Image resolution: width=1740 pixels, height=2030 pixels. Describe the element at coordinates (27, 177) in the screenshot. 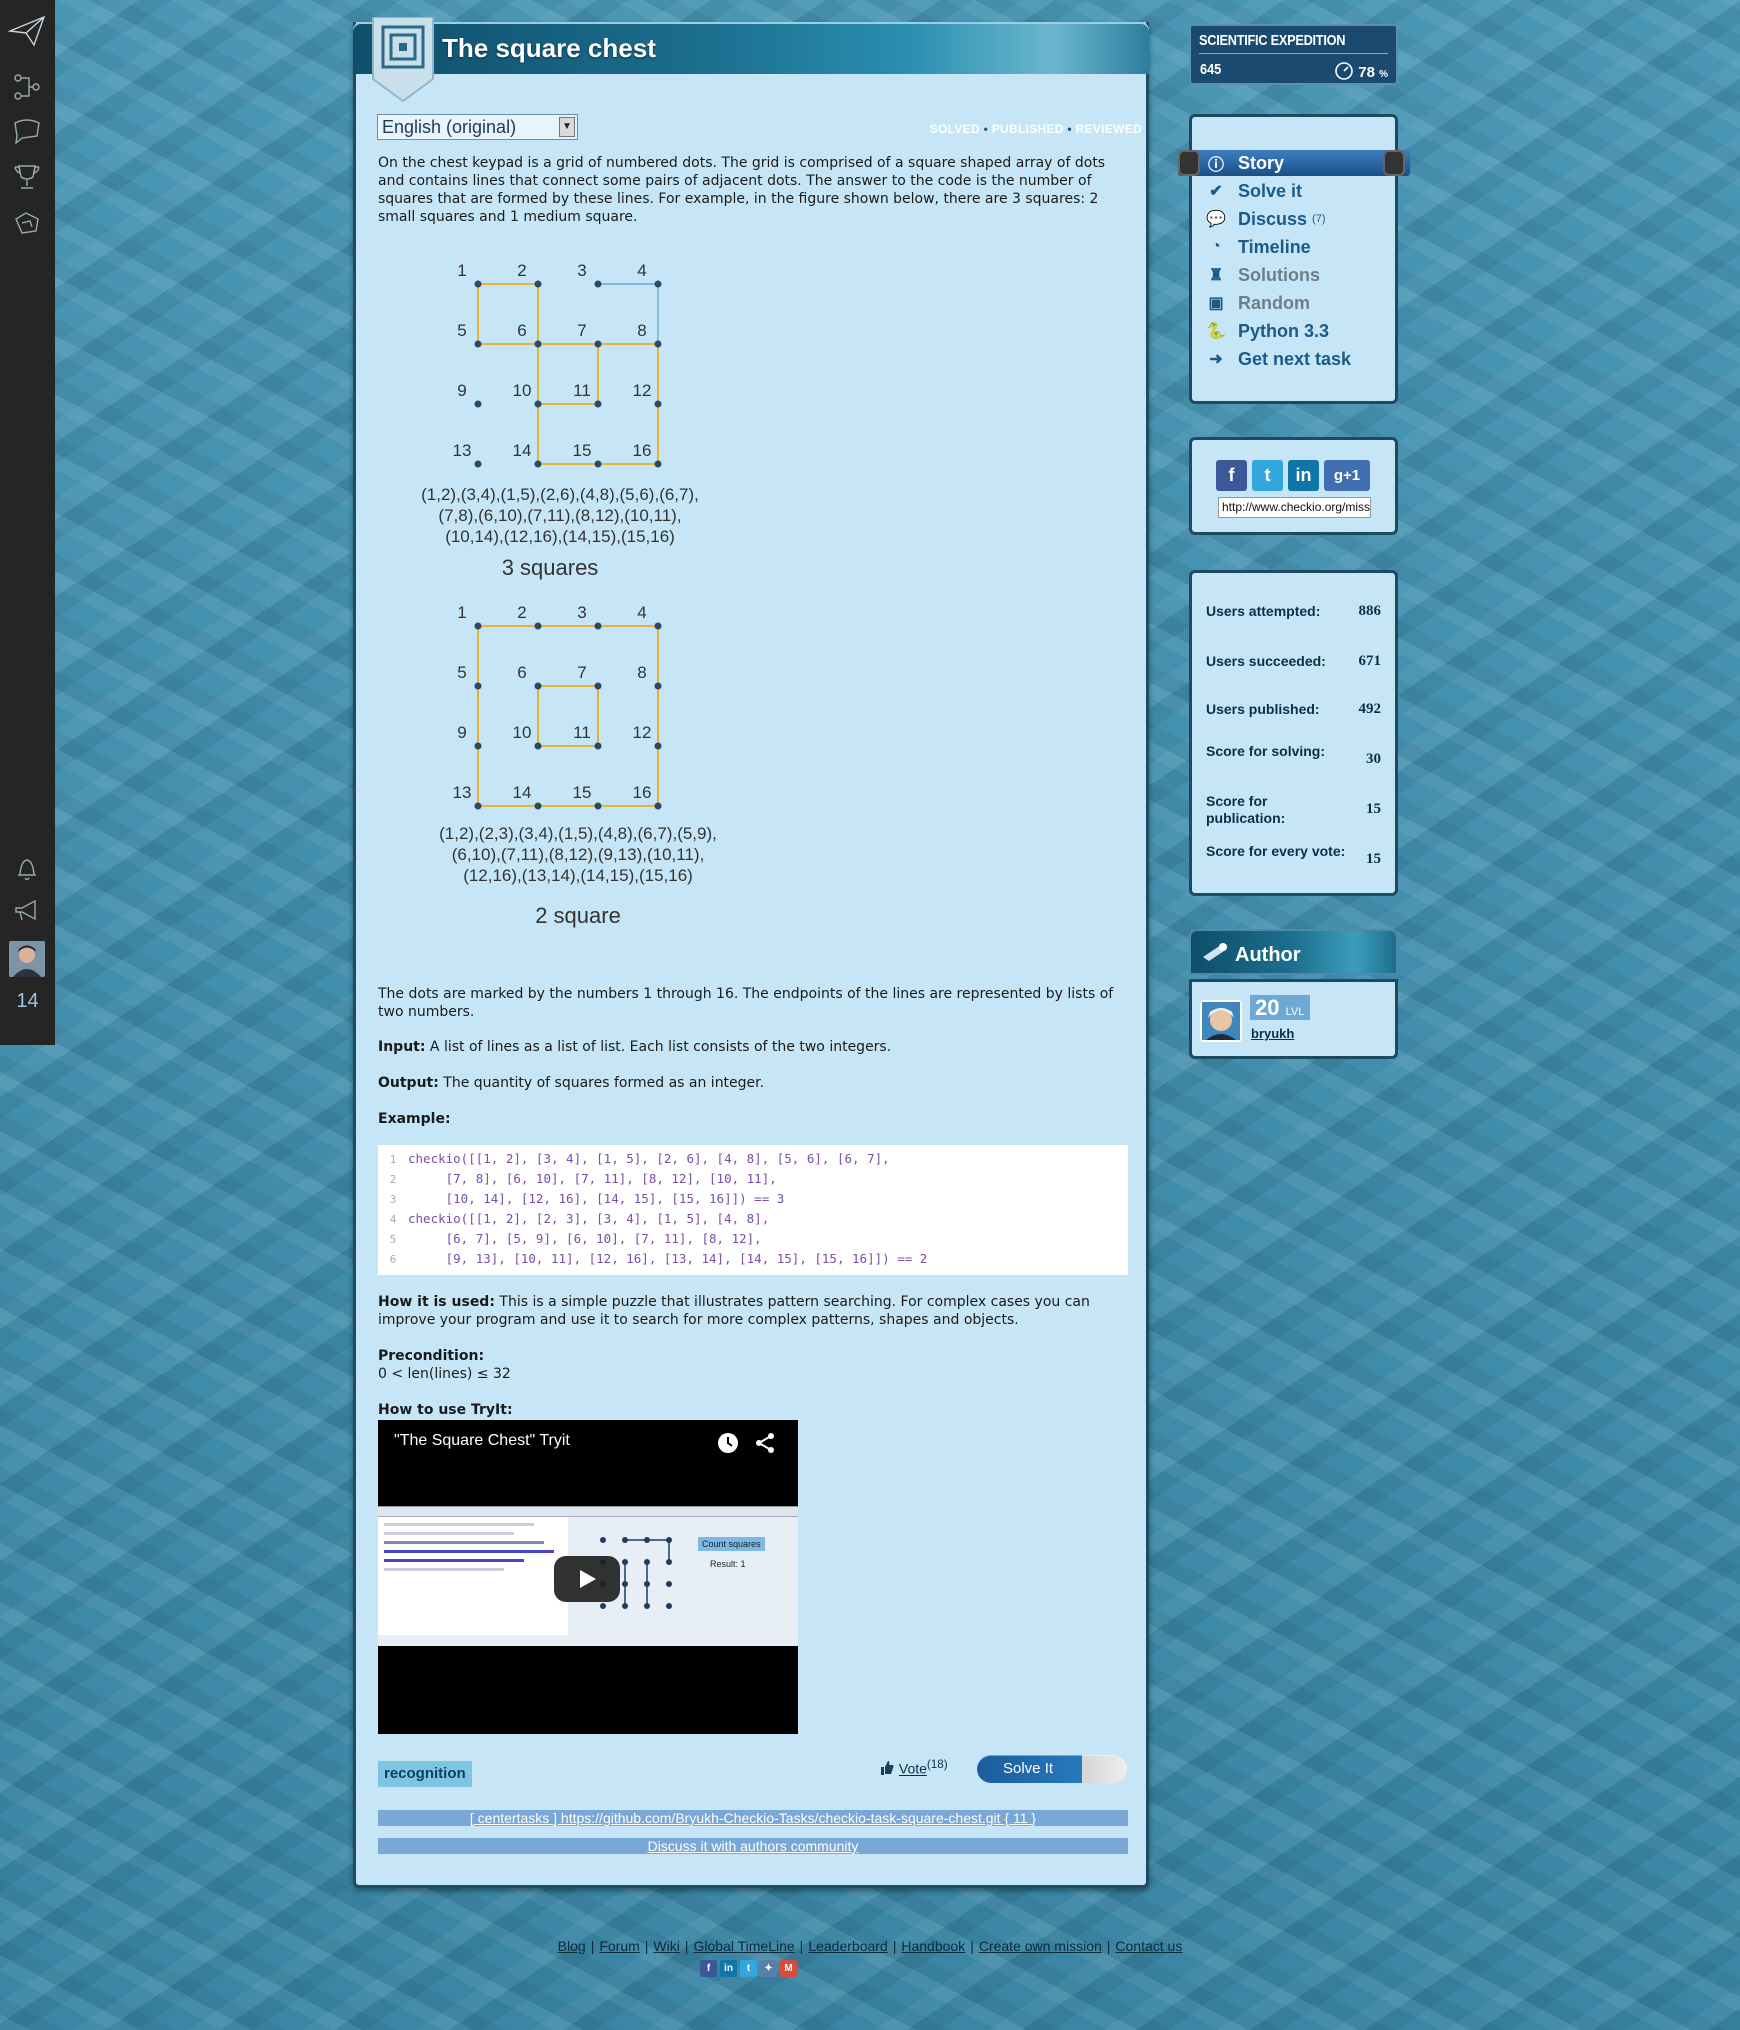

I see `trophy-icon` at that location.